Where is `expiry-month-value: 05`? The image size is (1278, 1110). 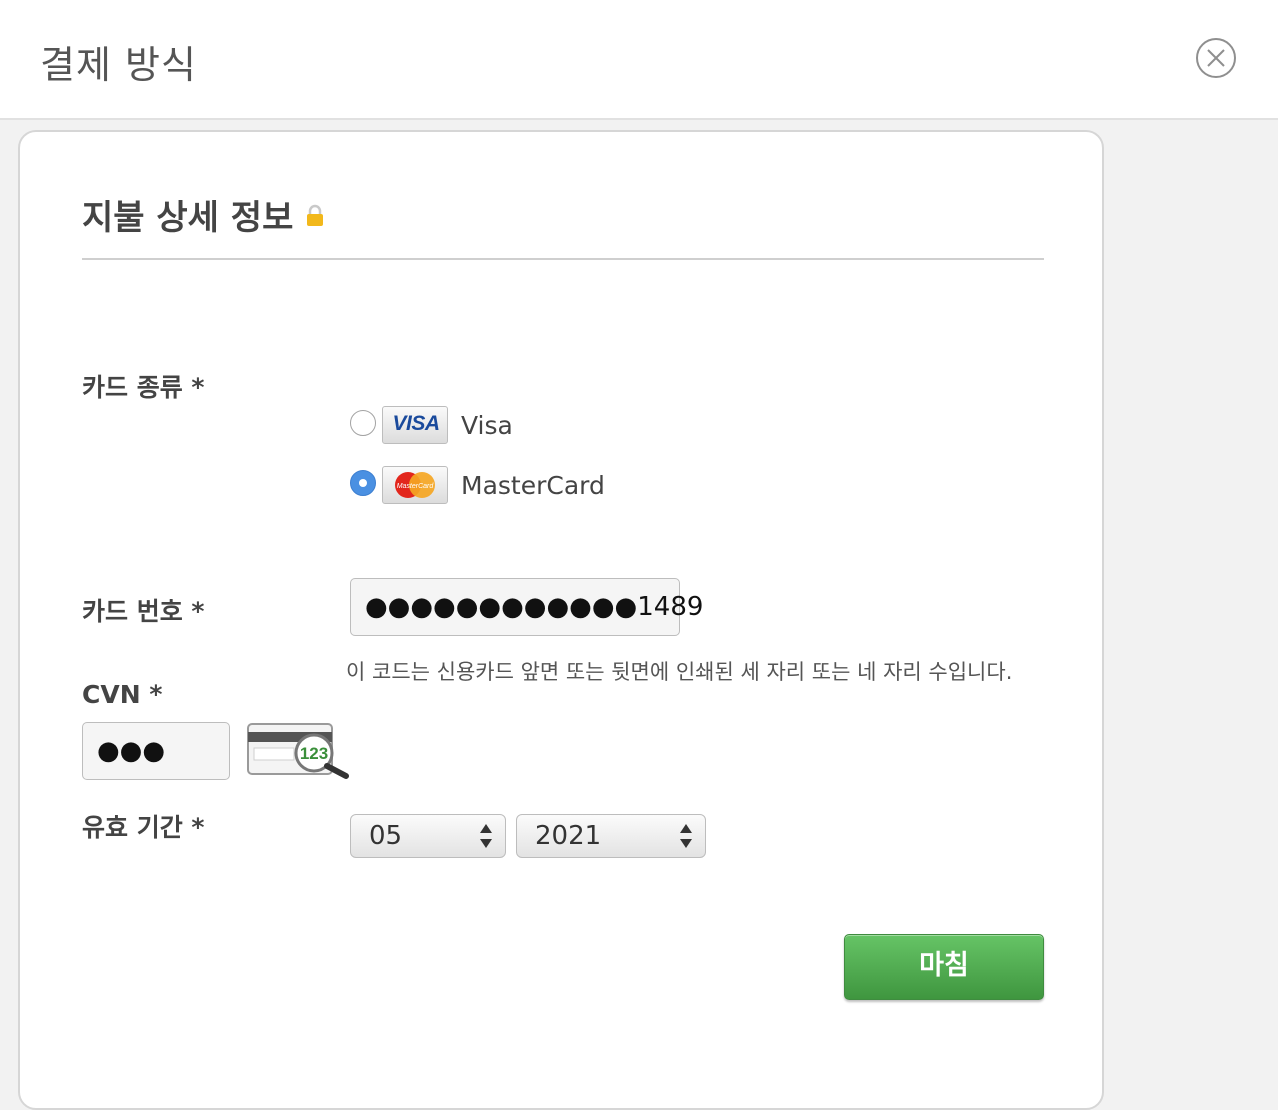
expiry-month-value: 05 is located at coordinates (386, 836).